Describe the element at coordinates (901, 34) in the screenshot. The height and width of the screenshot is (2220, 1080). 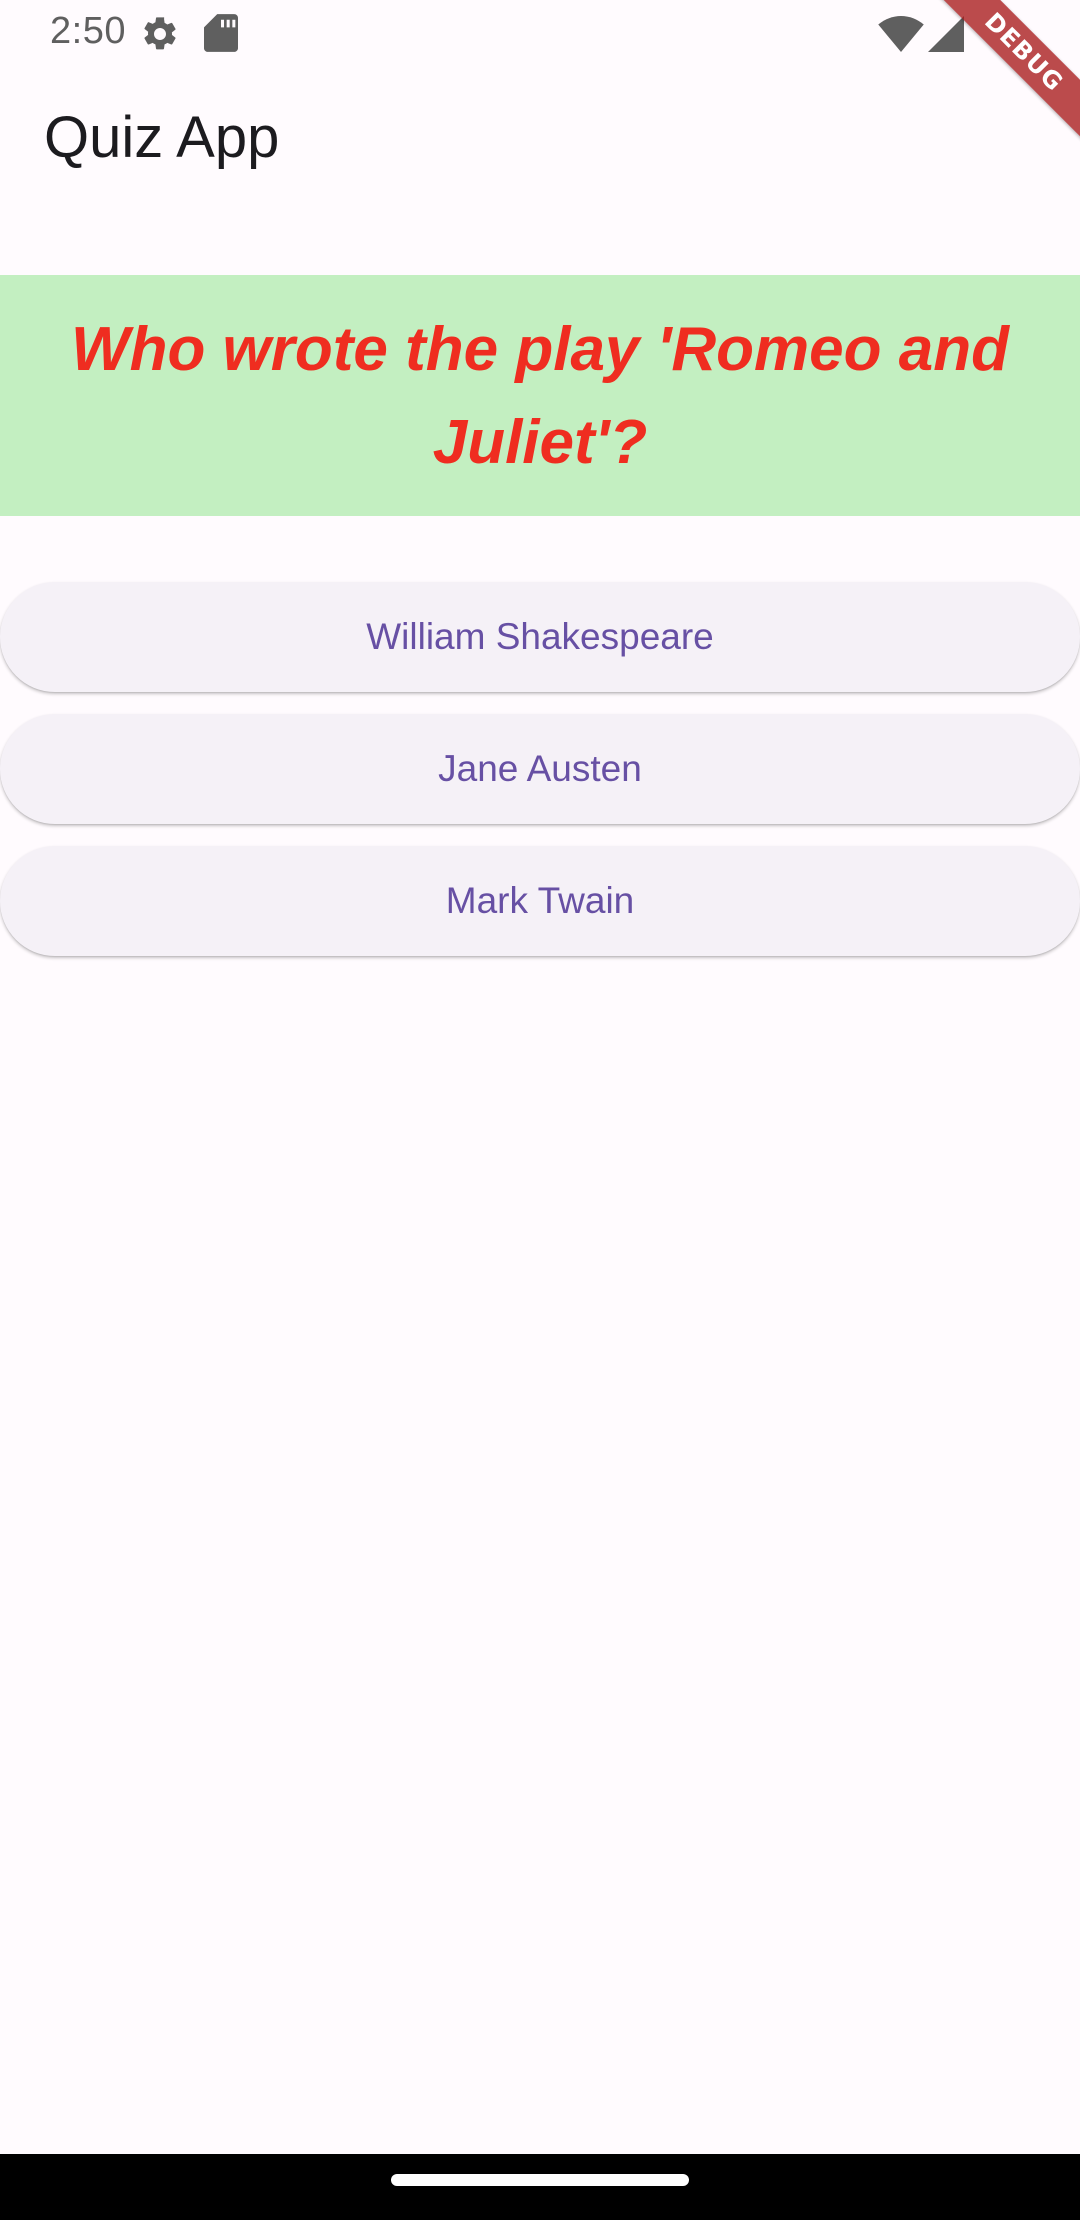
I see `wifi-icon` at that location.